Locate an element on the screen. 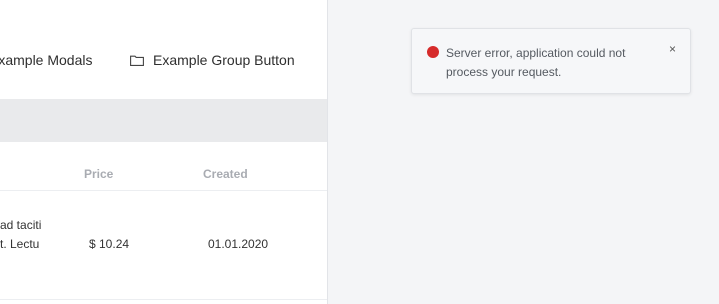 This screenshot has height=304, width=719. table-cell-created: 01.01.2020 is located at coordinates (238, 244).